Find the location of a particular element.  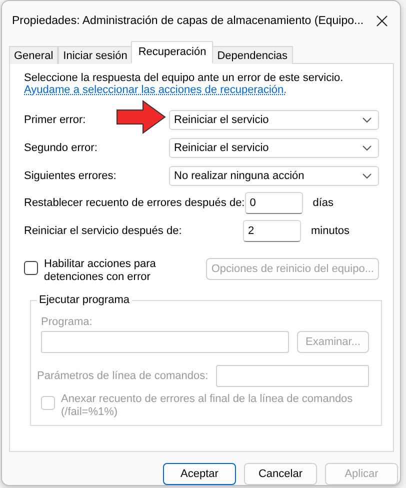

number-field: 0 is located at coordinates (273, 203).